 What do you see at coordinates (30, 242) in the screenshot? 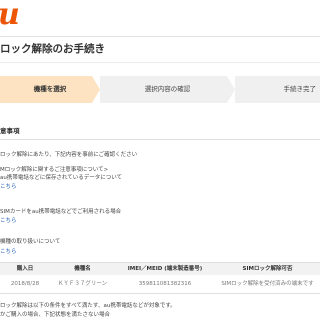
I see `notes-handling-text: 機種の取り扱いについて` at bounding box center [30, 242].